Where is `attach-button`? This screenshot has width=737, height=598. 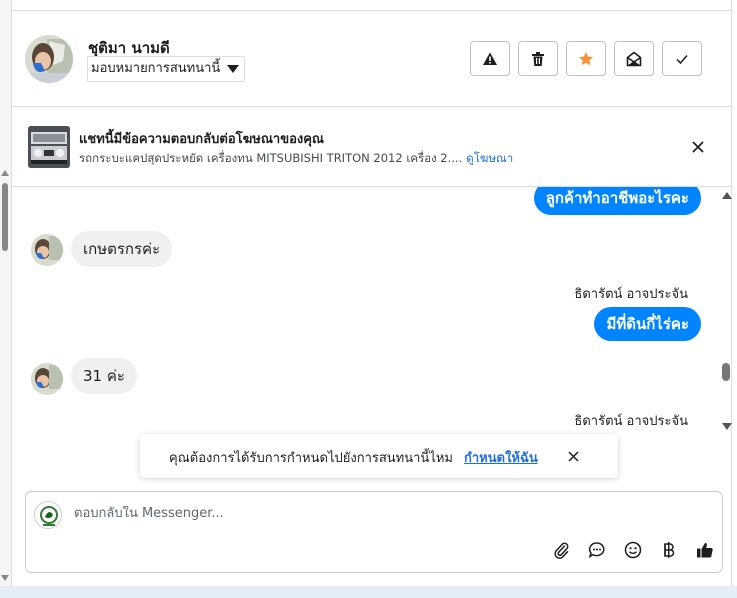 attach-button is located at coordinates (561, 550).